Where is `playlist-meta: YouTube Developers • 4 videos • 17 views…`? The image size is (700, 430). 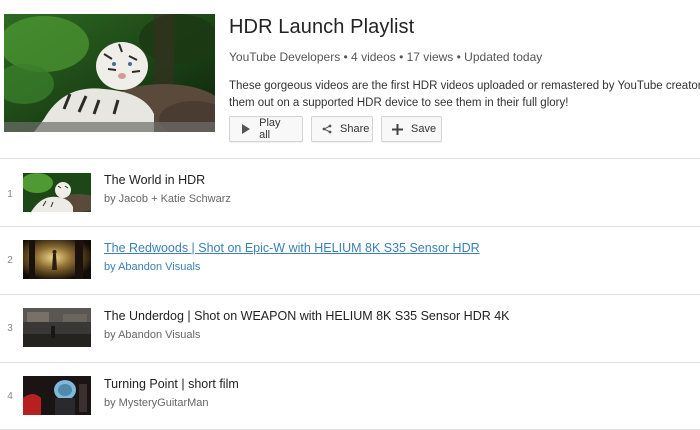 playlist-meta: YouTube Developers • 4 videos • 17 views… is located at coordinates (386, 57).